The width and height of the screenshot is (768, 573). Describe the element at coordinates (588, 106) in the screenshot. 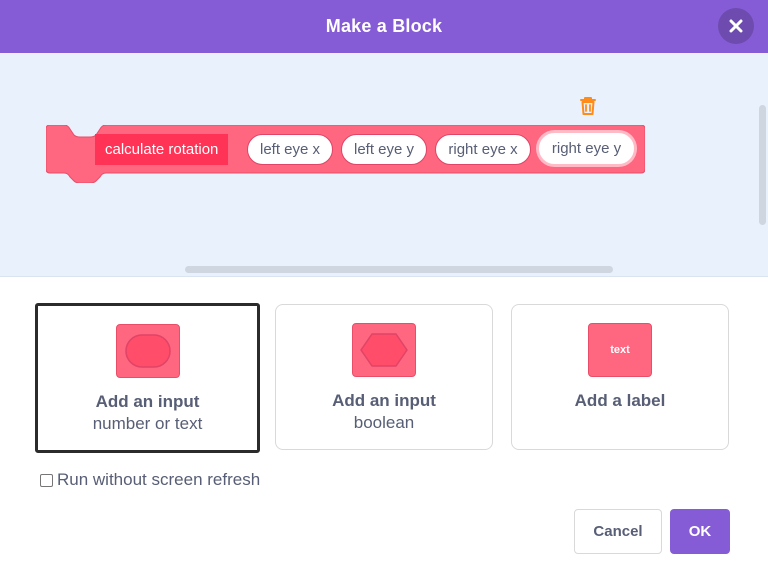

I see `trash-icon` at that location.